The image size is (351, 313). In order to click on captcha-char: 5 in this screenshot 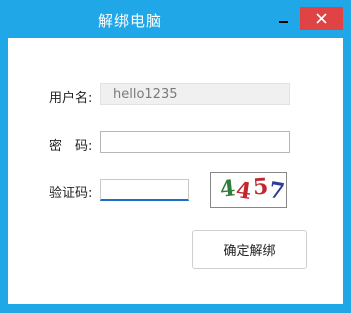, I will do `click(261, 187)`.